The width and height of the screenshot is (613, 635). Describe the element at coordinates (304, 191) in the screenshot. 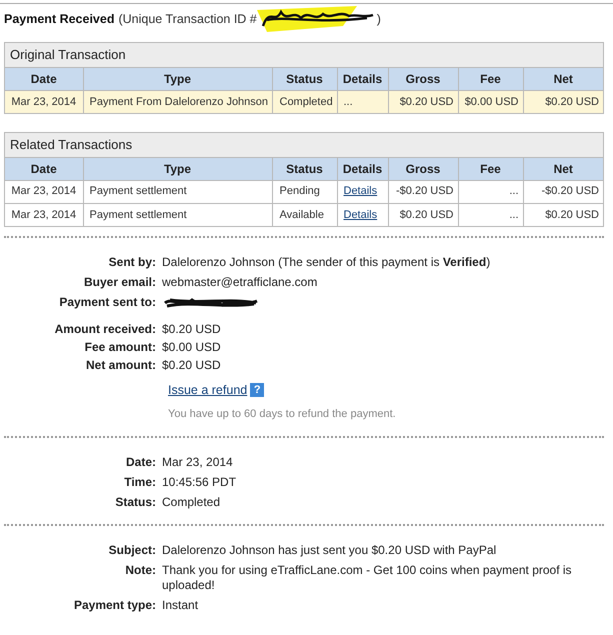

I see `table-cell: Pending` at that location.